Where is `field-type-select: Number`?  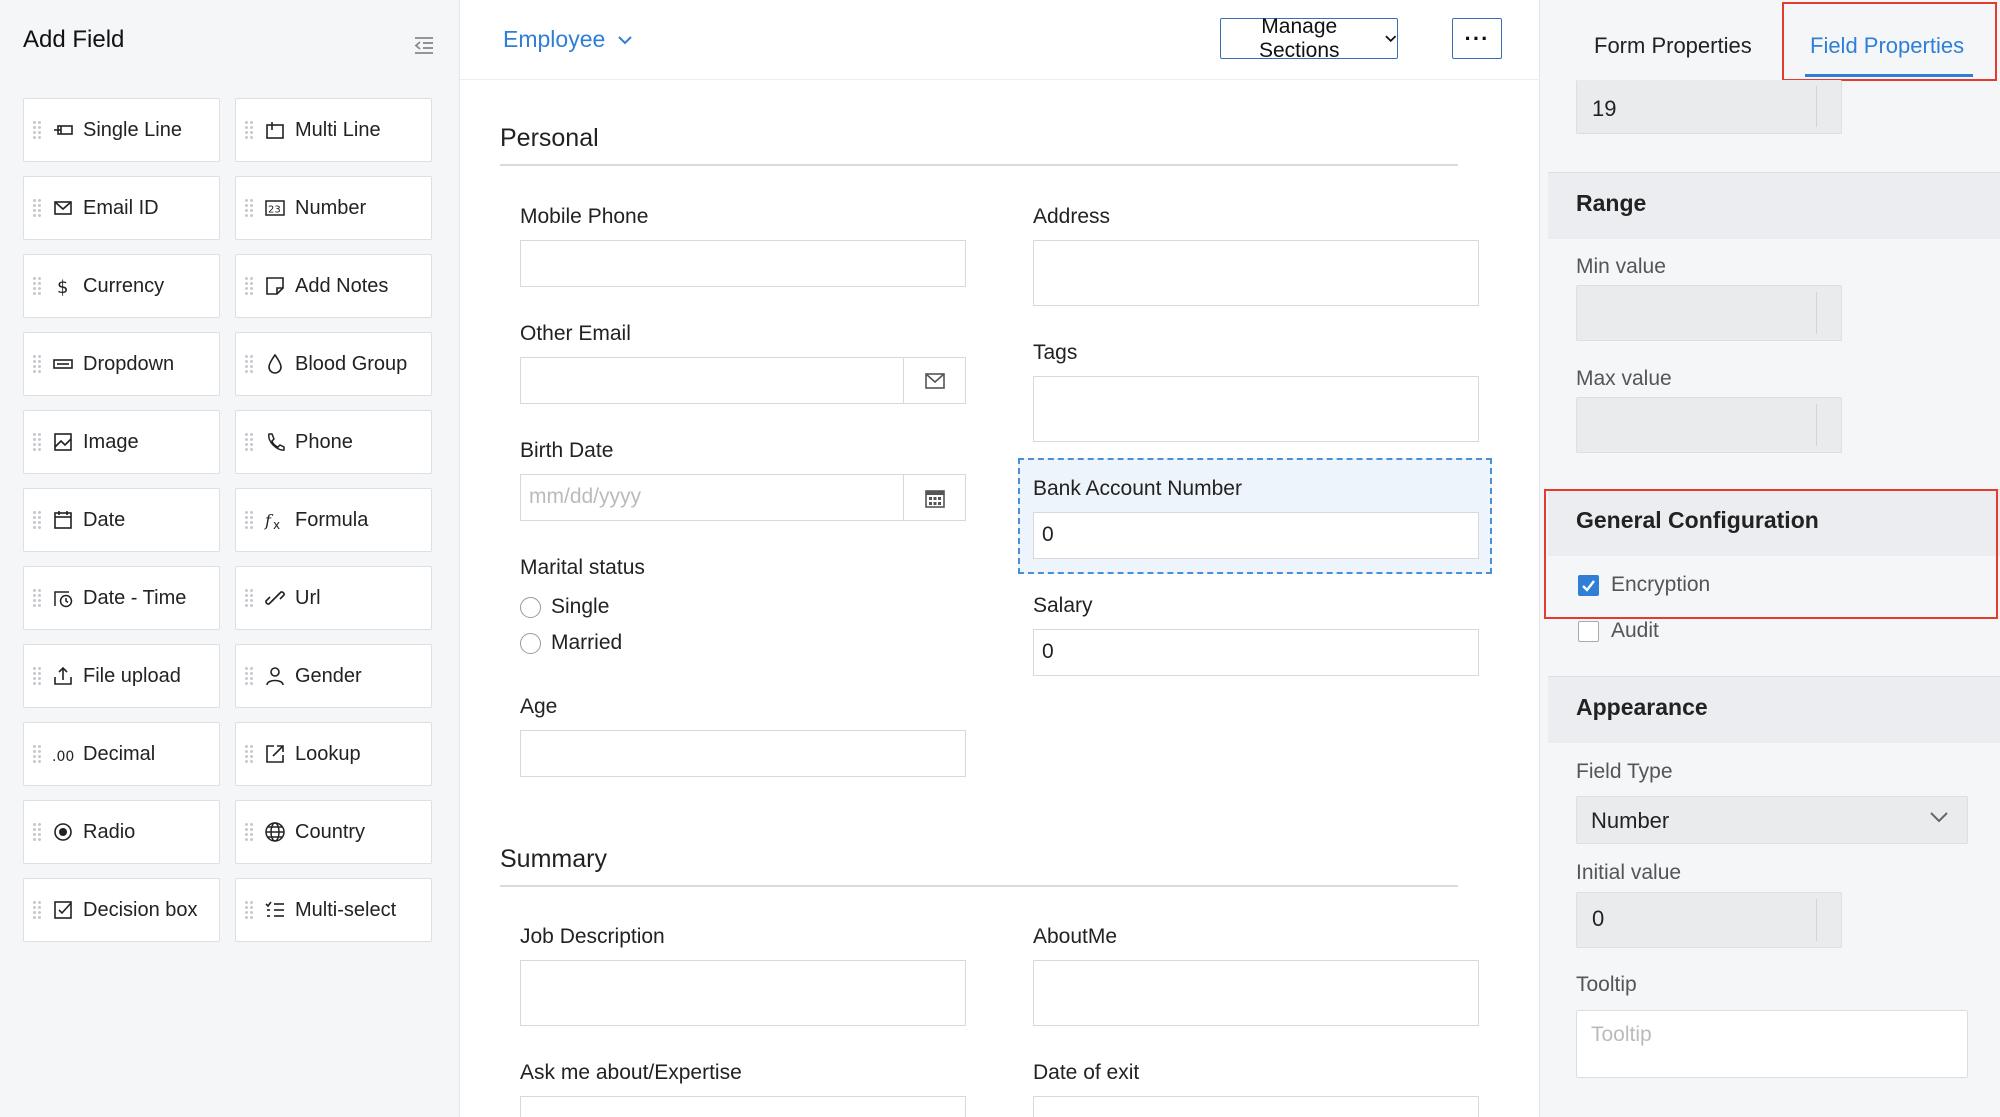
field-type-select: Number is located at coordinates (1772, 820).